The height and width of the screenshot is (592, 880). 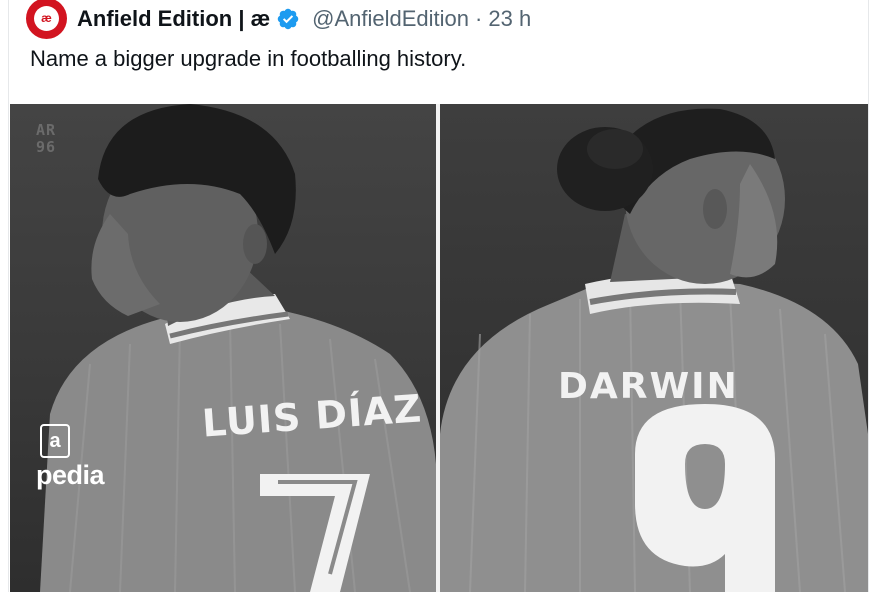 I want to click on card-border-left, so click(x=8, y=296).